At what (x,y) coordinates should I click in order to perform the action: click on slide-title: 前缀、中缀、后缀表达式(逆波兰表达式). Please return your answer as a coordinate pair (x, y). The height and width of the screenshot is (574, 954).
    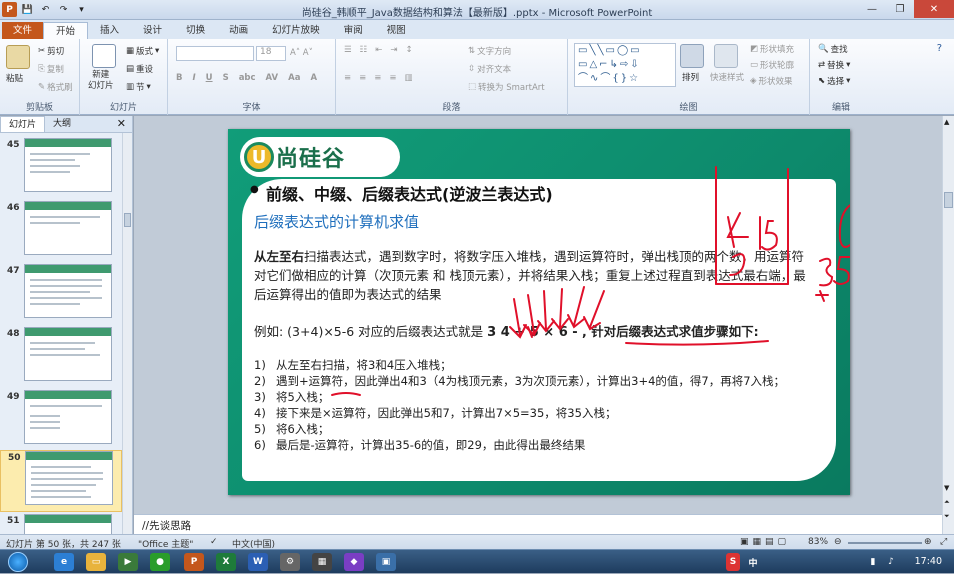
    Looking at the image, I should click on (401, 193).